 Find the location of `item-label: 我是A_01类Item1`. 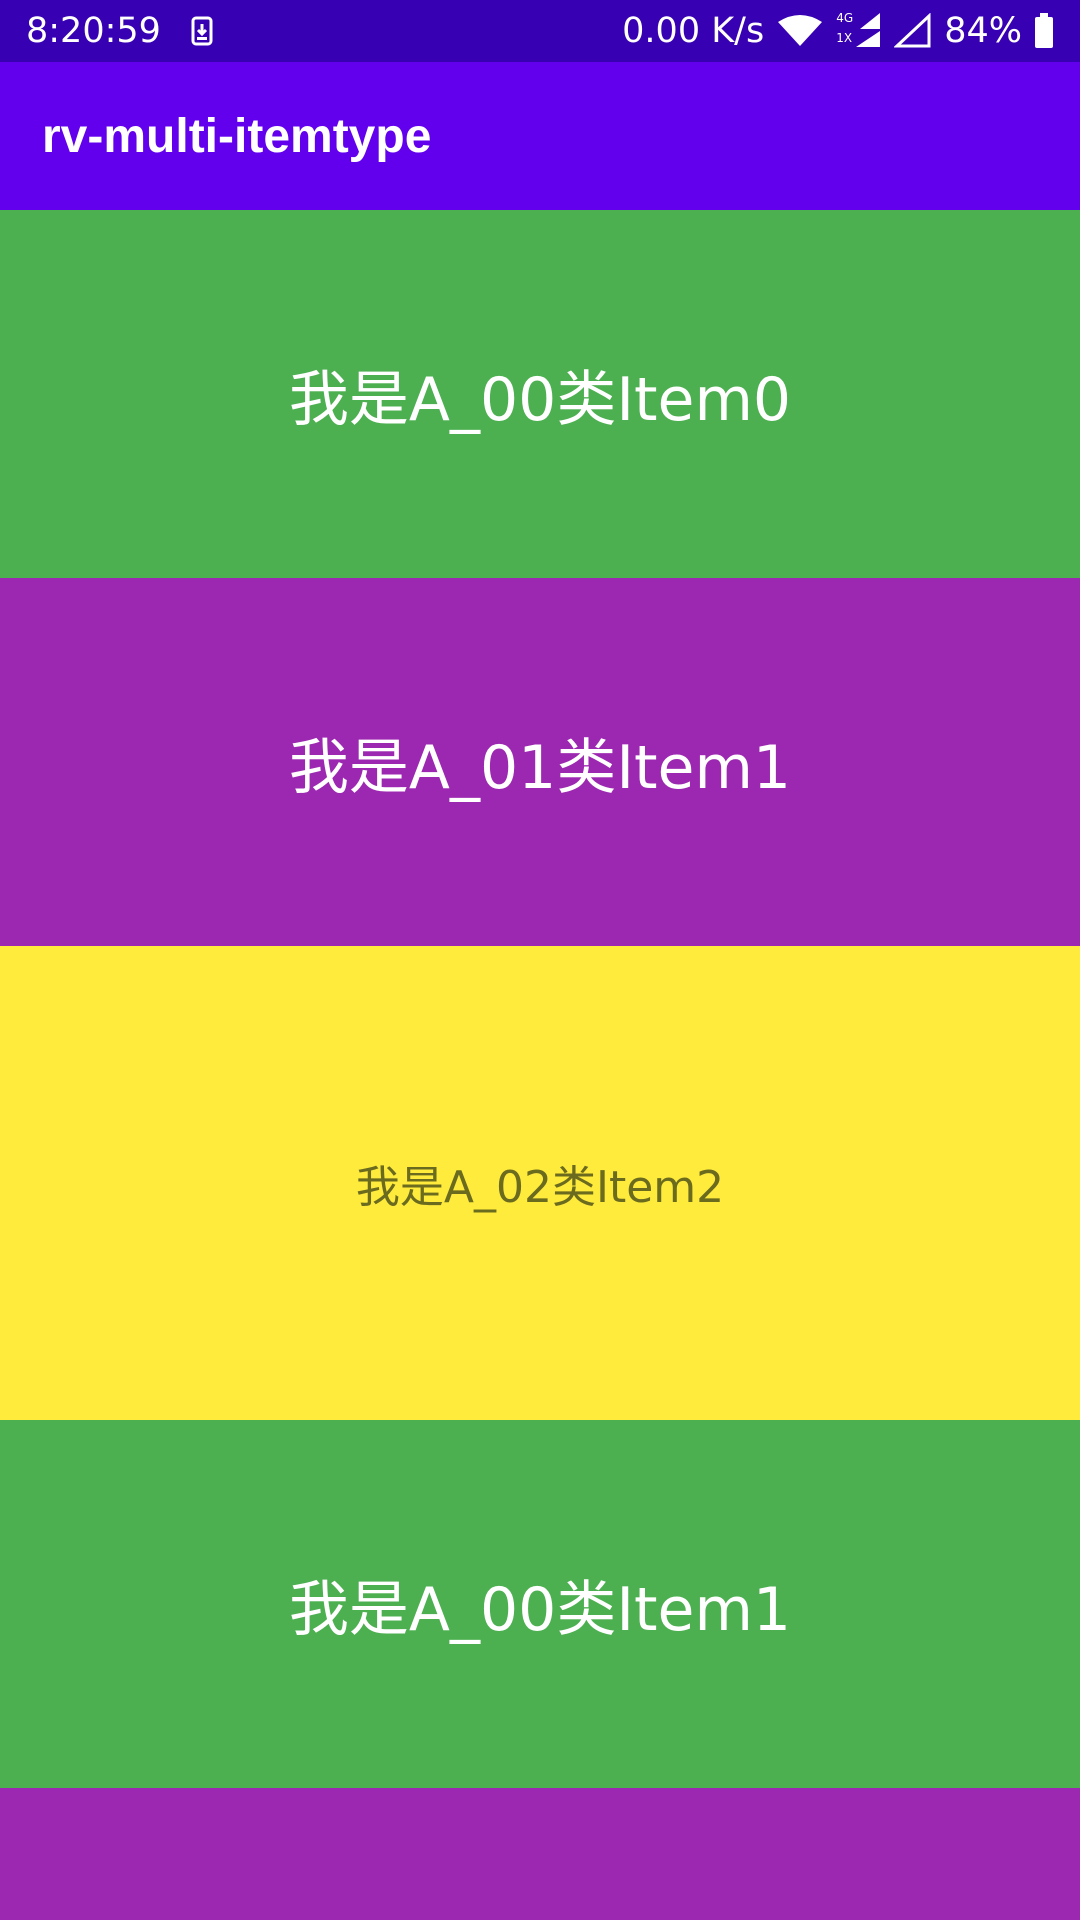

item-label: 我是A_01类Item1 is located at coordinates (540, 767).